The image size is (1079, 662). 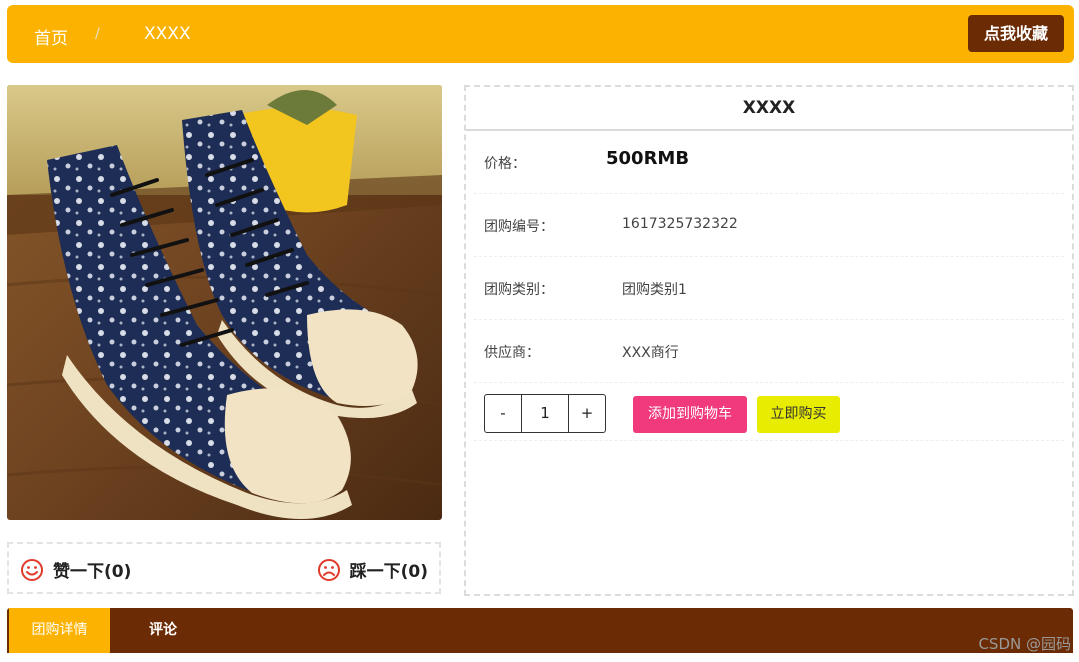 What do you see at coordinates (388, 572) in the screenshot?
I see `dislike-label: 踩一下(0)` at bounding box center [388, 572].